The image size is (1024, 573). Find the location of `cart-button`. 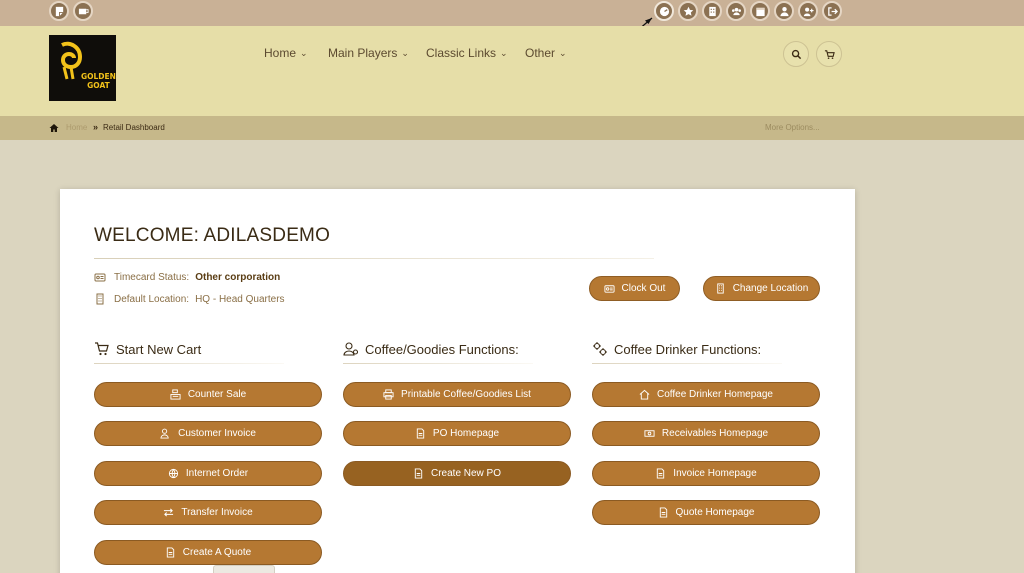

cart-button is located at coordinates (829, 54).